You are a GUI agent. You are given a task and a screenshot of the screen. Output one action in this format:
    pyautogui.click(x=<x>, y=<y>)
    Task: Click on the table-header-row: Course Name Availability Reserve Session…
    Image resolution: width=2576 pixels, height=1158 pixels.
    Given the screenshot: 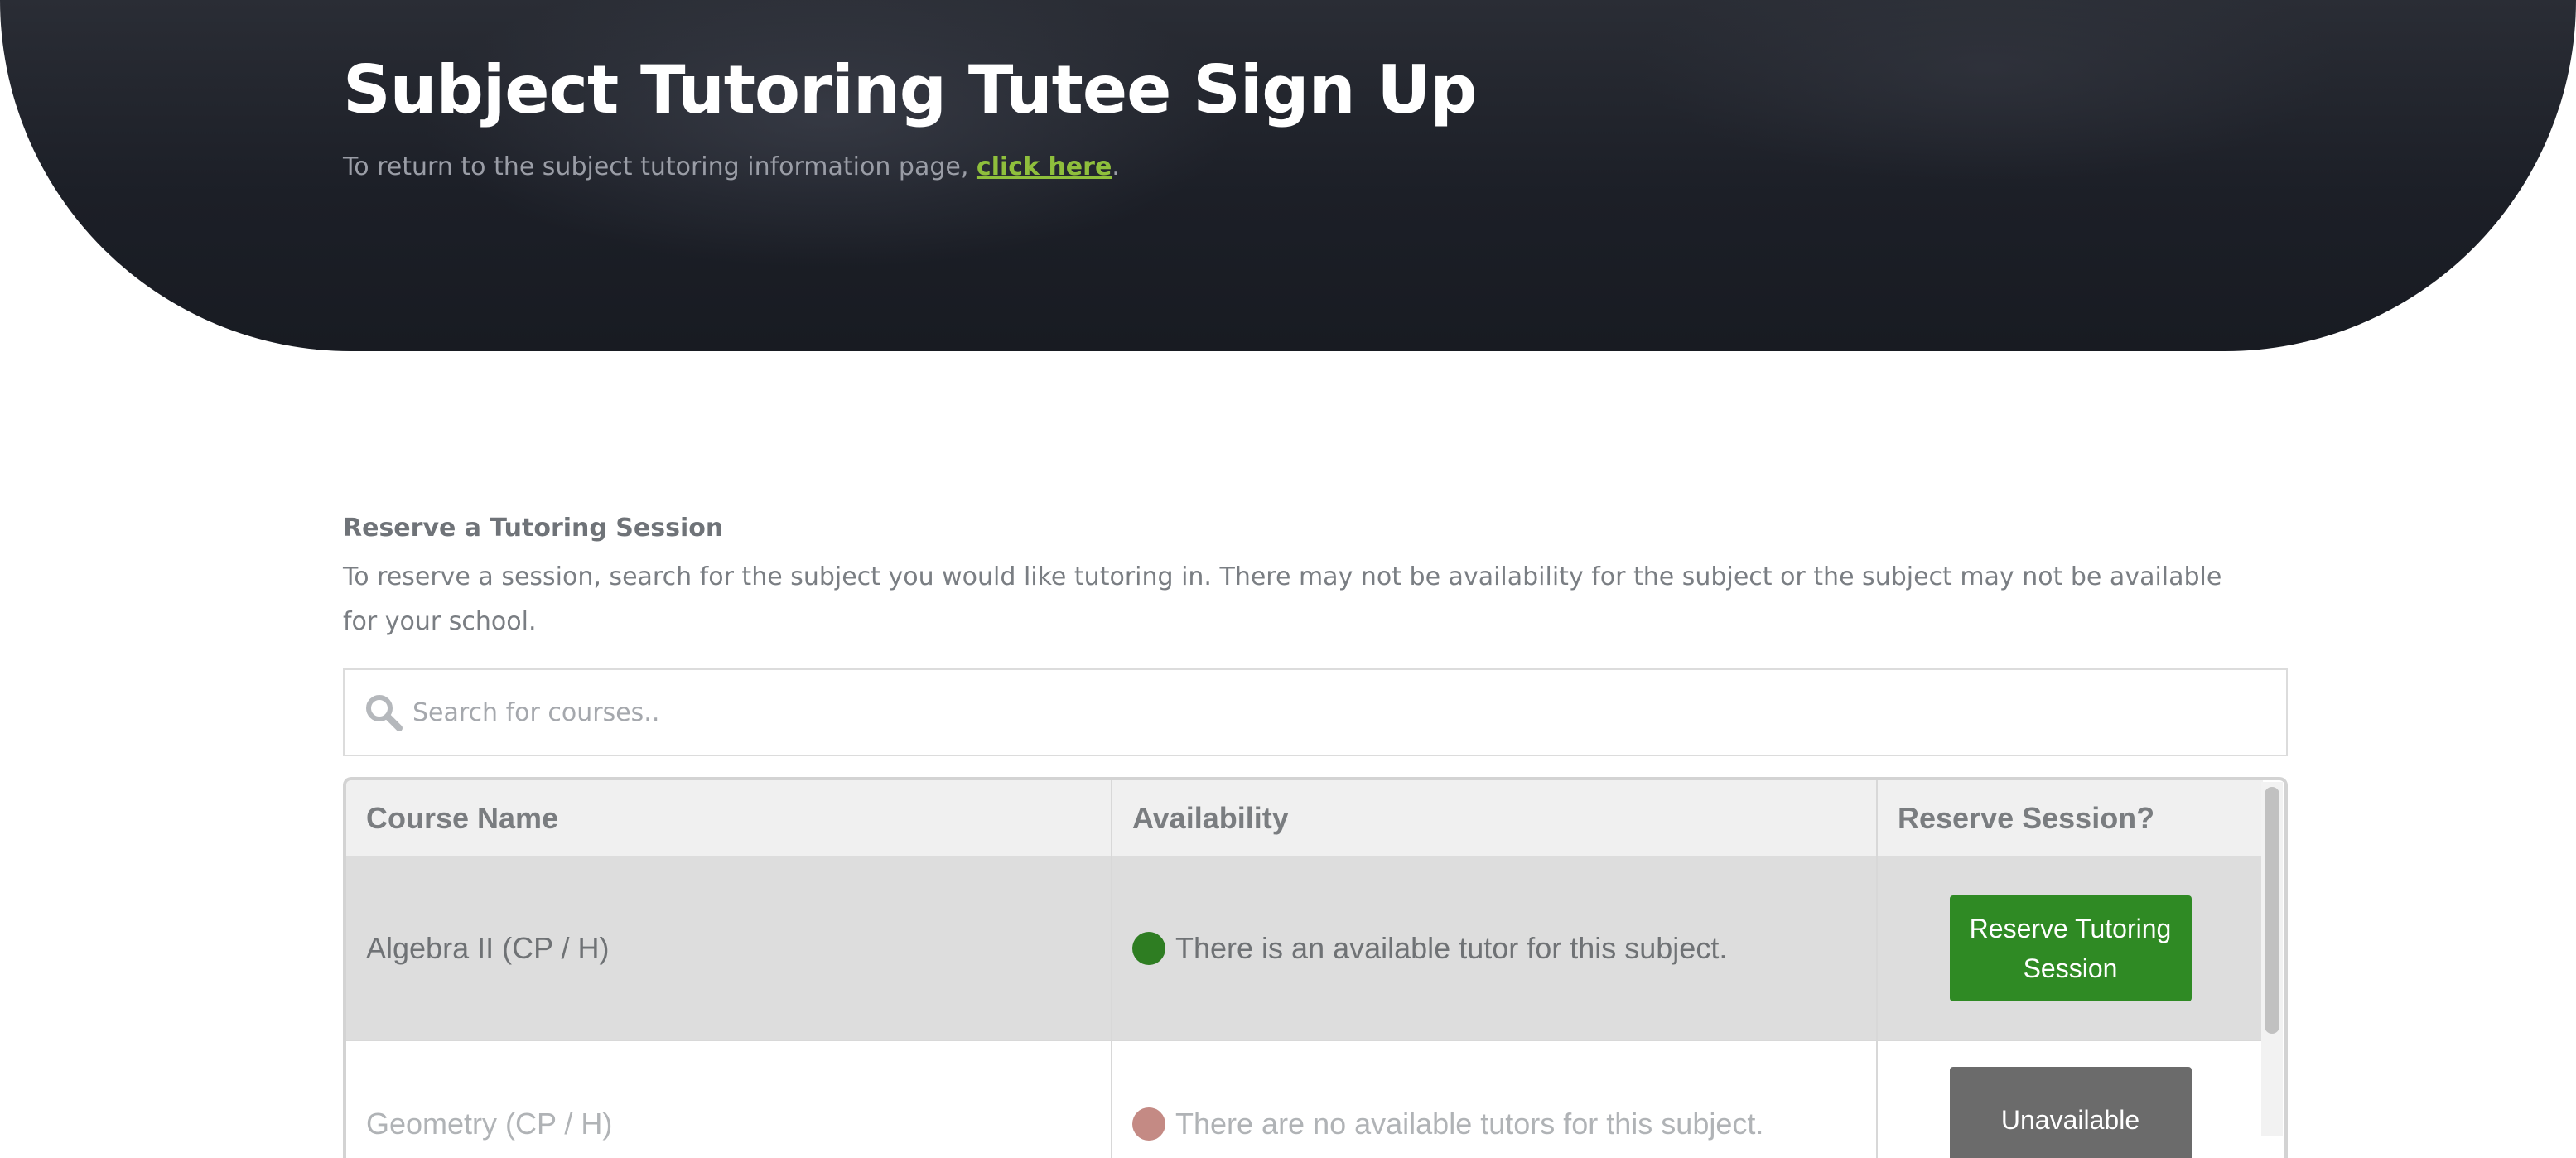 What is the action you would take?
    pyautogui.click(x=1304, y=818)
    